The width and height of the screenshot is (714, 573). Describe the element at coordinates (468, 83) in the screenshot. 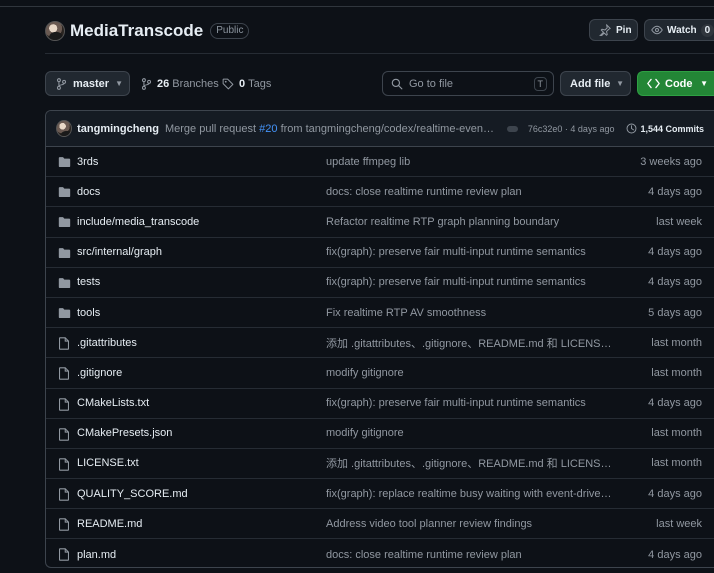

I see `go-to-file-input: Go to file T` at that location.